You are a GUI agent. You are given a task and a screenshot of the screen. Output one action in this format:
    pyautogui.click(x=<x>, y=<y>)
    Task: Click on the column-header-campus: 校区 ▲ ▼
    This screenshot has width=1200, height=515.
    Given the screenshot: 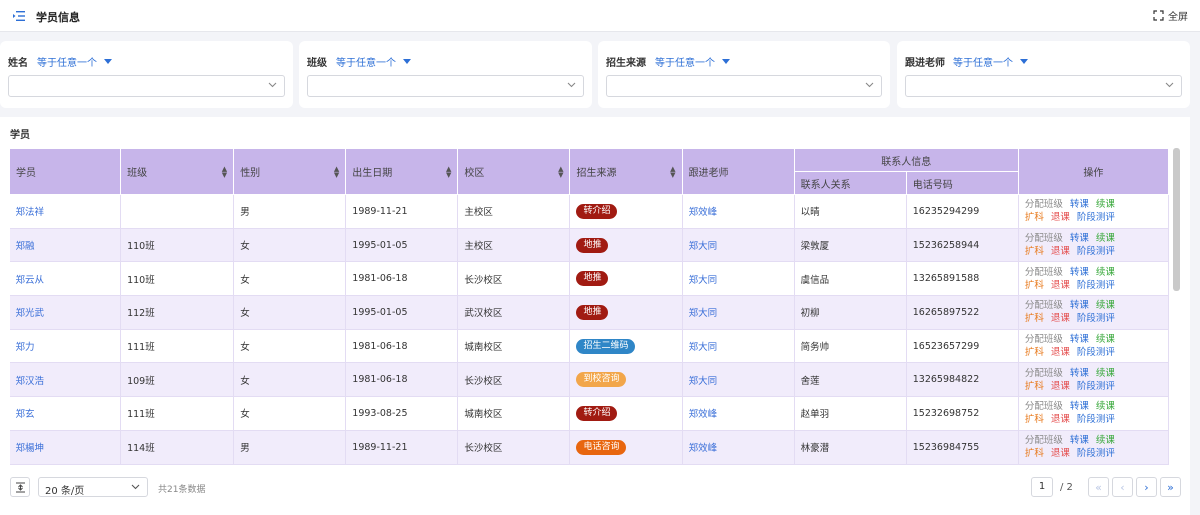 What is the action you would take?
    pyautogui.click(x=514, y=171)
    